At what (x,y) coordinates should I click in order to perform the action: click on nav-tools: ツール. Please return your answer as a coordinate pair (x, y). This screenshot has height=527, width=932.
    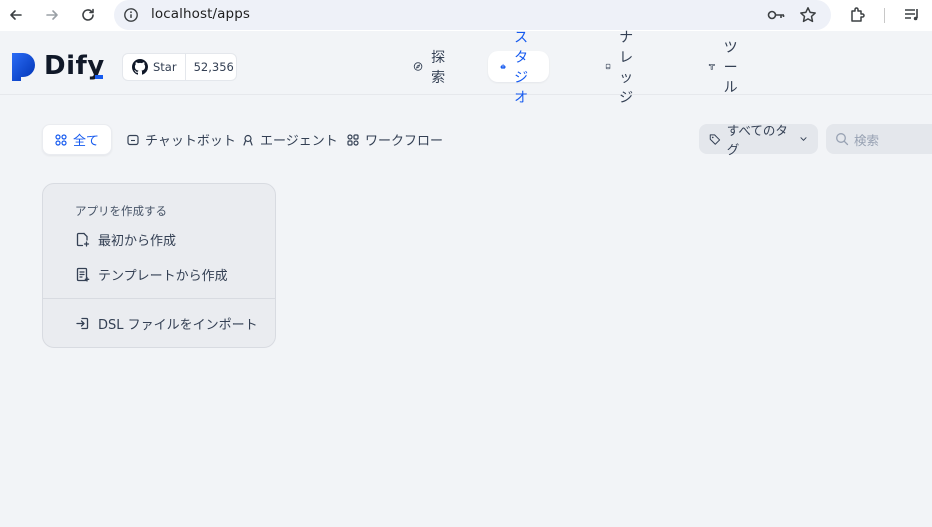
    Looking at the image, I should click on (726, 68).